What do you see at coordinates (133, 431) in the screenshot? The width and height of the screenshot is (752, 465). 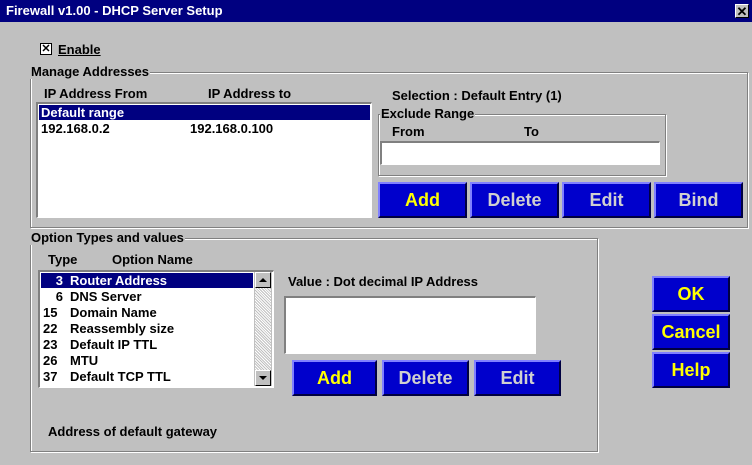 I see `option-description: Address of default gateway` at bounding box center [133, 431].